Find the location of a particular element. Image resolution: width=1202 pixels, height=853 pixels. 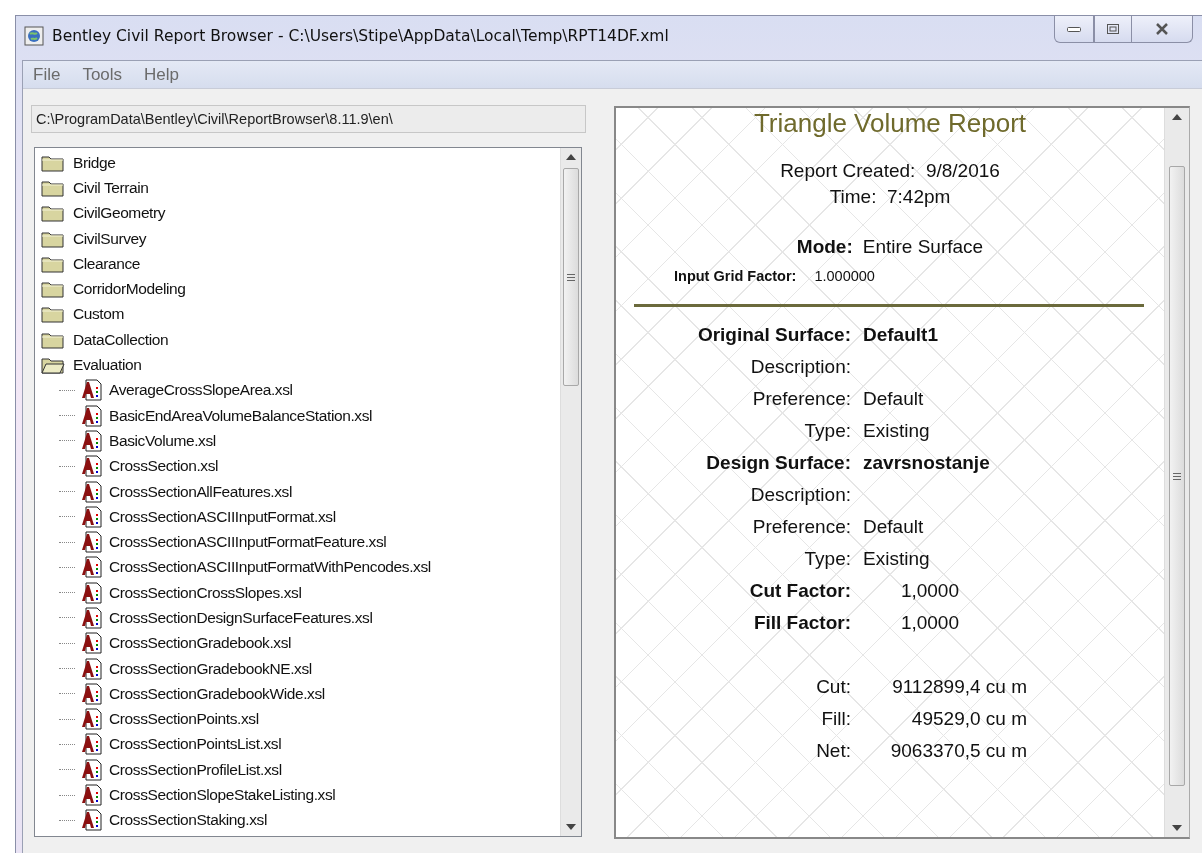

file-tree-item: CrossSectionGradebookWide.xsl is located at coordinates (217, 693).